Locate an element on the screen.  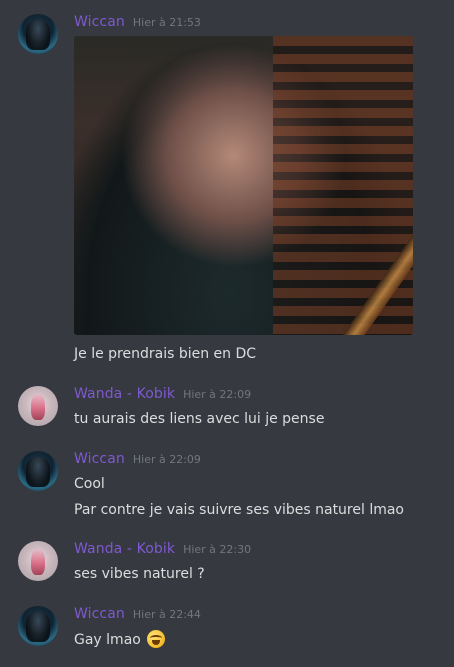
message-text: ses vibes naturel ? is located at coordinates (139, 574).